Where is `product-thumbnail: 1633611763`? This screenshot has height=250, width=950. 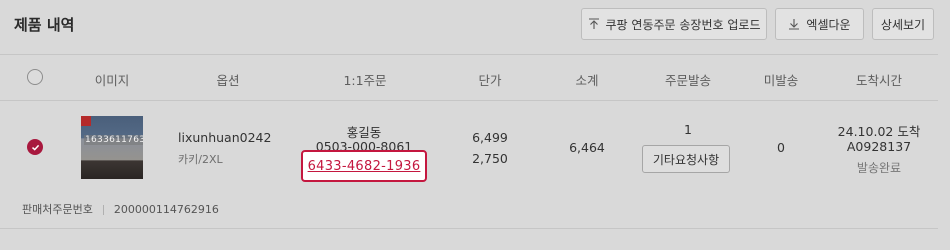
product-thumbnail: 1633611763 is located at coordinates (112, 147).